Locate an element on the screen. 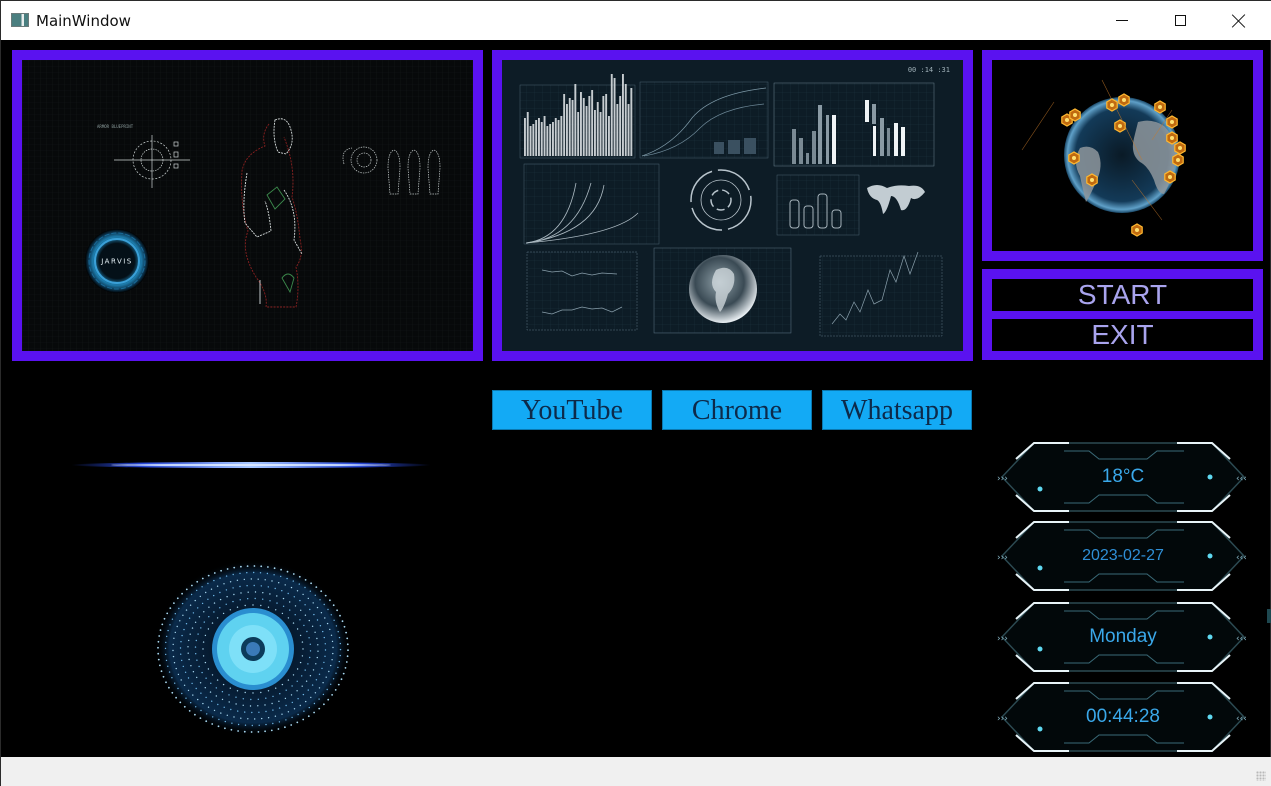 Image resolution: width=1271 pixels, height=786 pixels. date-display: ››› ‹‹‹ 2023-02-27 is located at coordinates (1123, 556).